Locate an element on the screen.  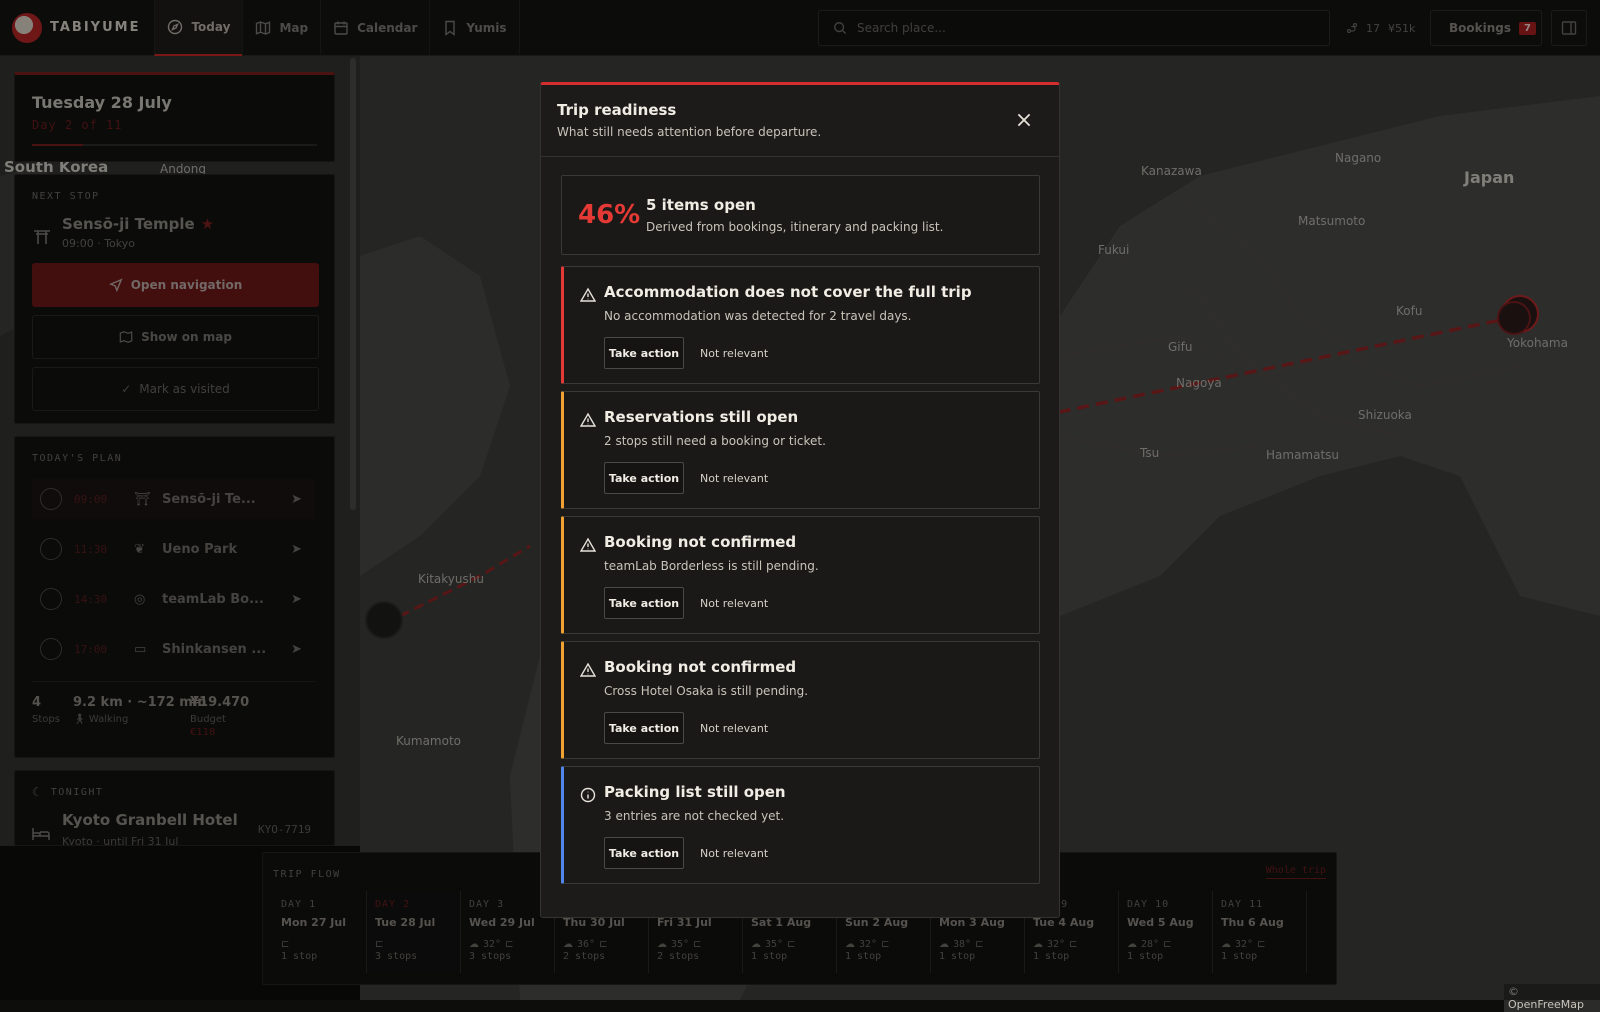
issue-description: Cross Hotel Osaka is still pending. is located at coordinates (706, 691).